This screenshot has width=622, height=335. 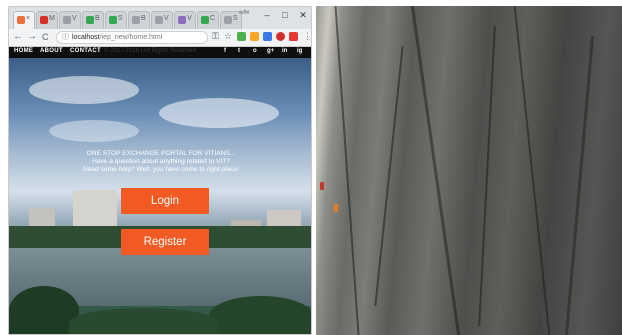 I want to click on maximize-button: □, so click(x=285, y=15).